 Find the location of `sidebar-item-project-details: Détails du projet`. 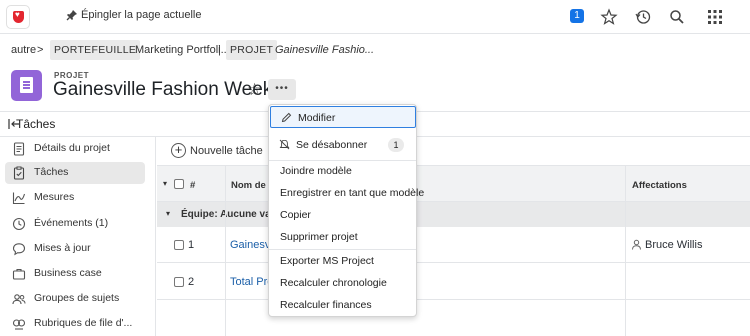

sidebar-item-project-details: Détails du projet is located at coordinates (75, 149).